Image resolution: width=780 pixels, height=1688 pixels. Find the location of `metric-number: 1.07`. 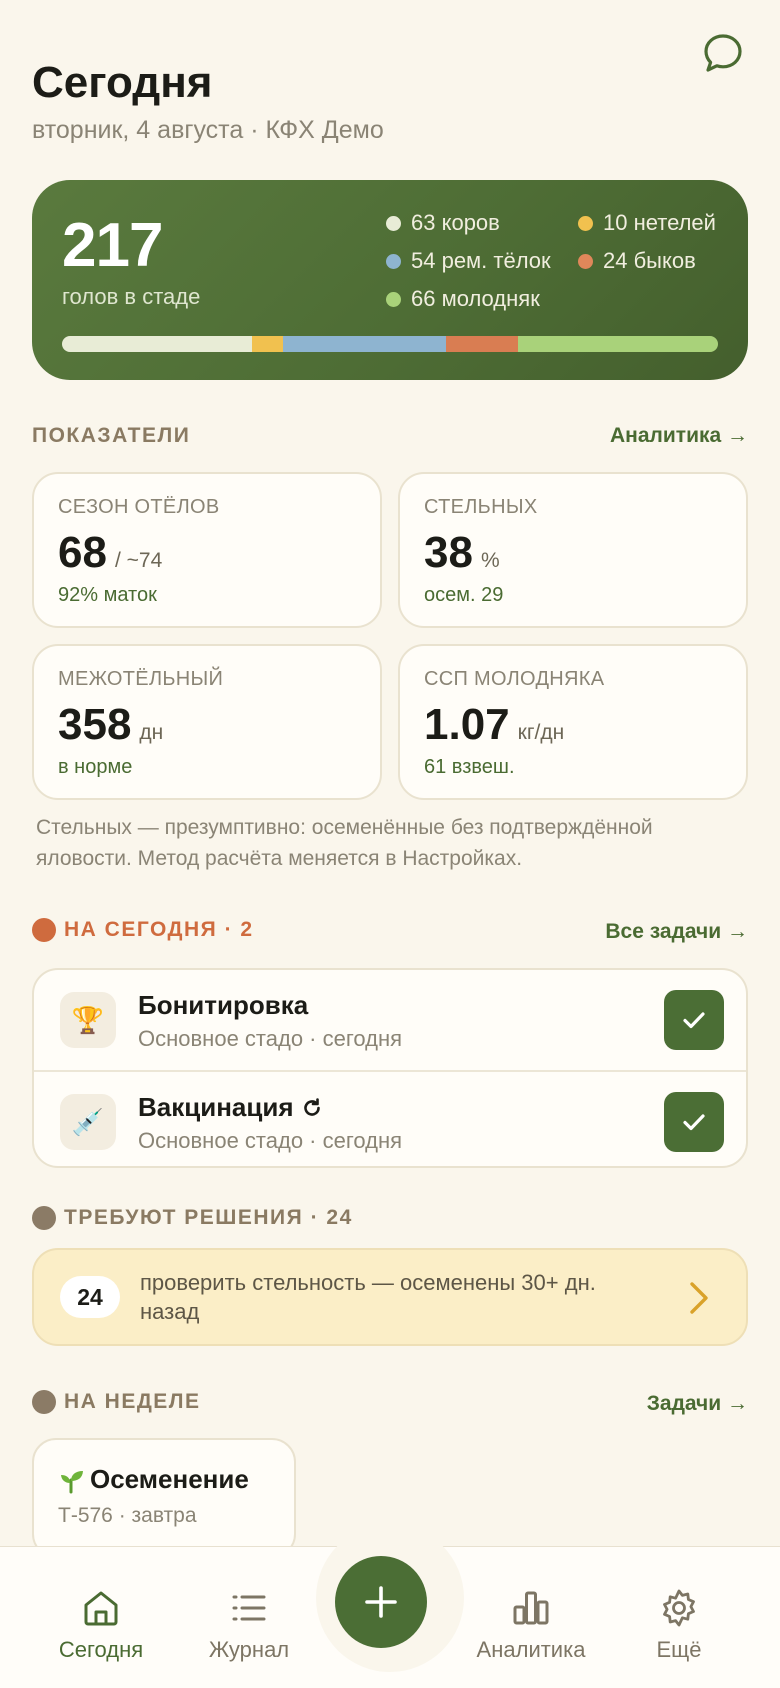

metric-number: 1.07 is located at coordinates (467, 724).